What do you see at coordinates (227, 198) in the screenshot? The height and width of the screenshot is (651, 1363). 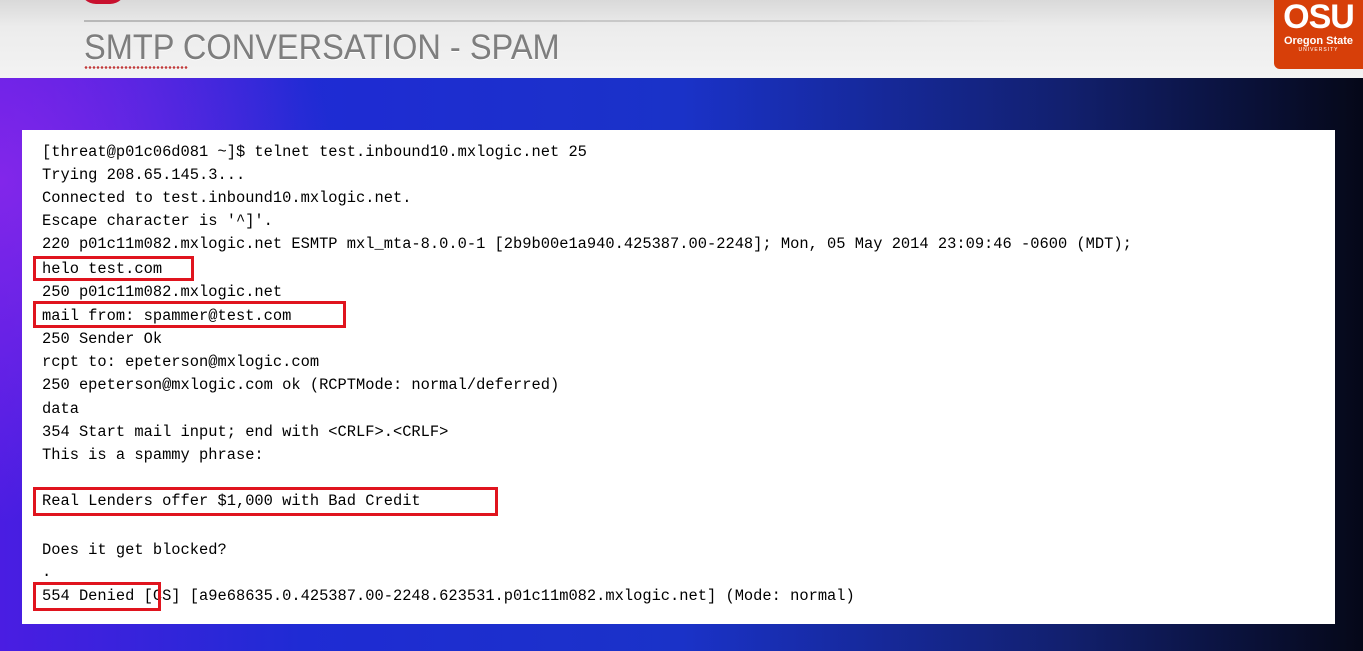 I see `terminal-line: Connected to test.inbound10.mxlogic.net.` at bounding box center [227, 198].